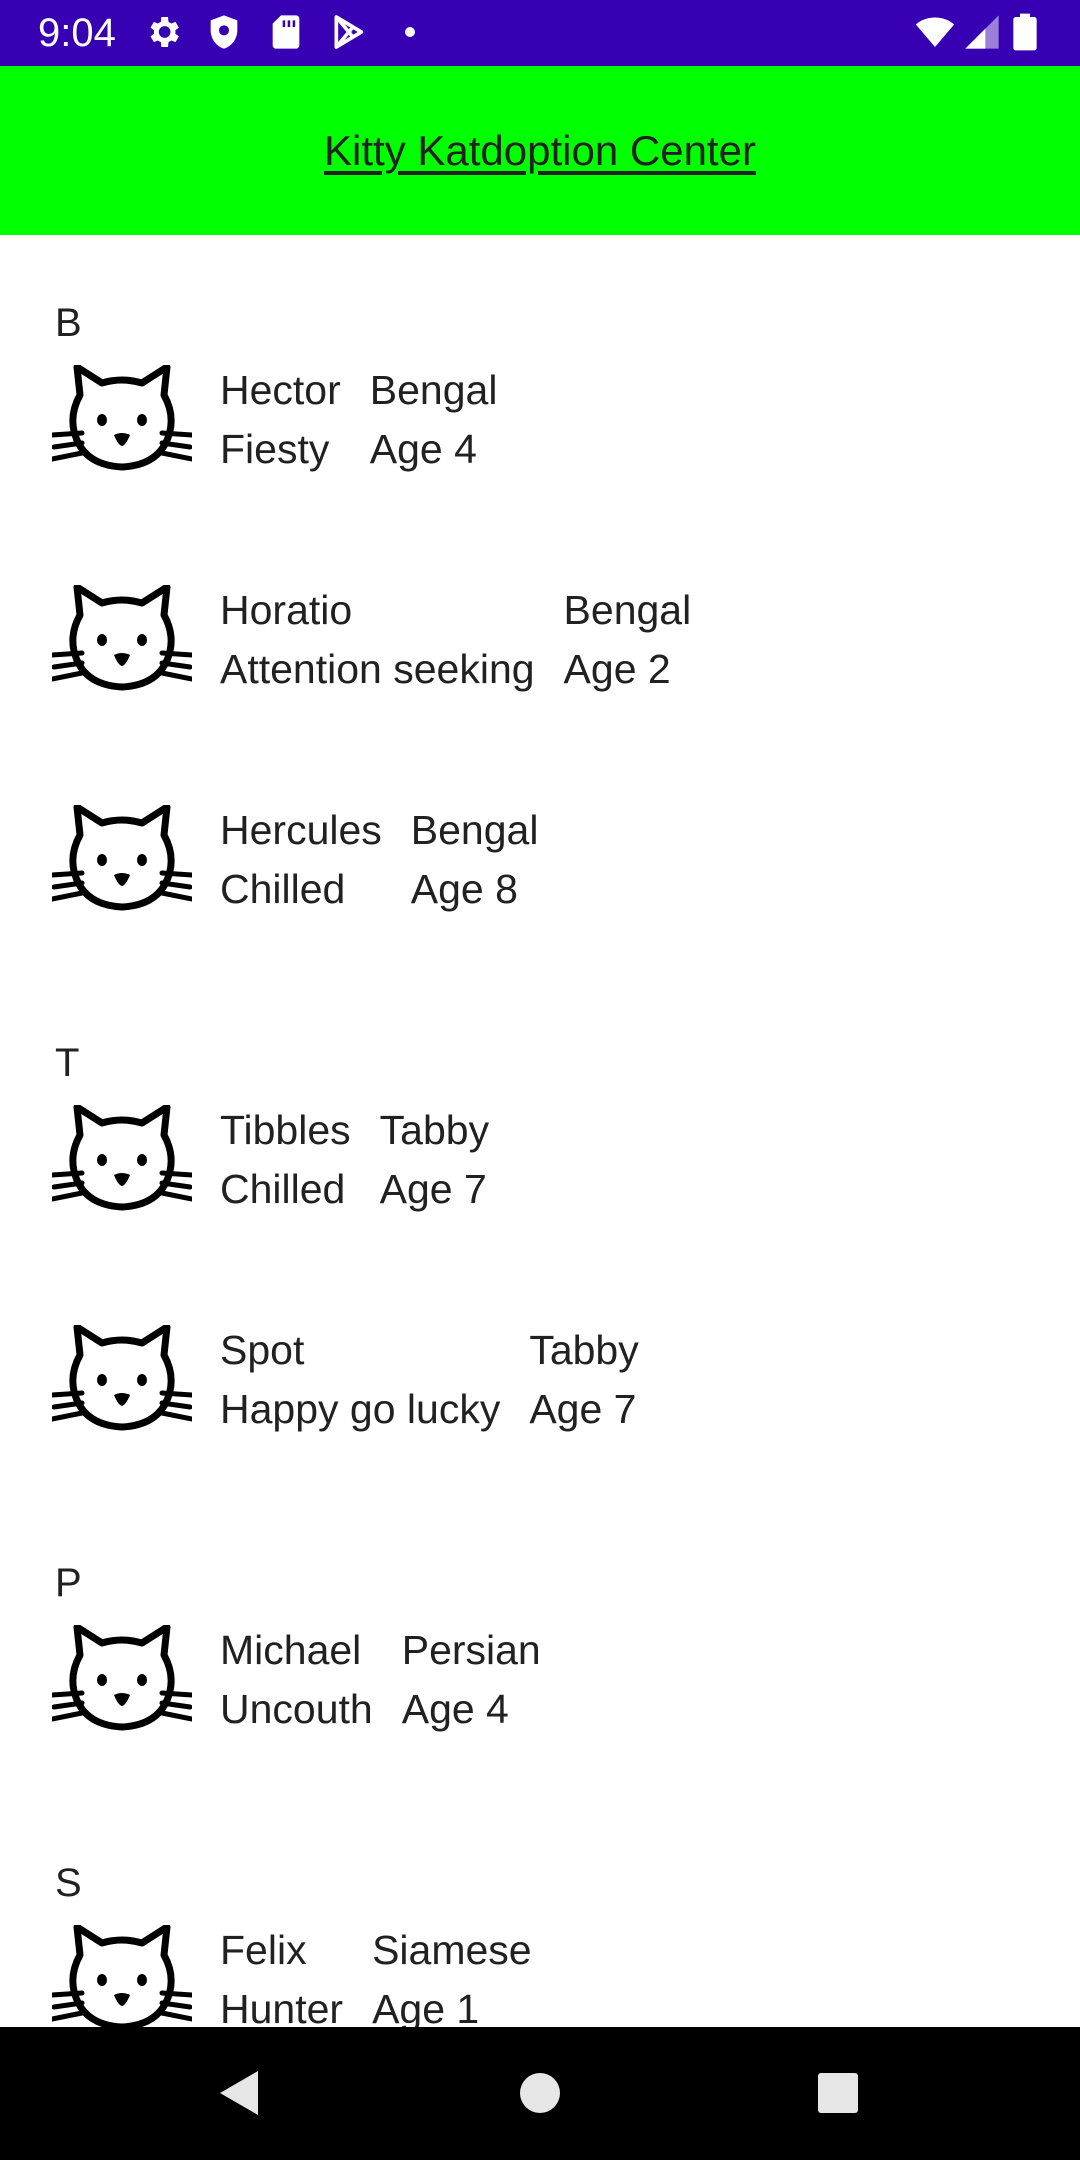 The height and width of the screenshot is (2160, 1080). What do you see at coordinates (291, 1650) in the screenshot?
I see `cat-name: Michael` at bounding box center [291, 1650].